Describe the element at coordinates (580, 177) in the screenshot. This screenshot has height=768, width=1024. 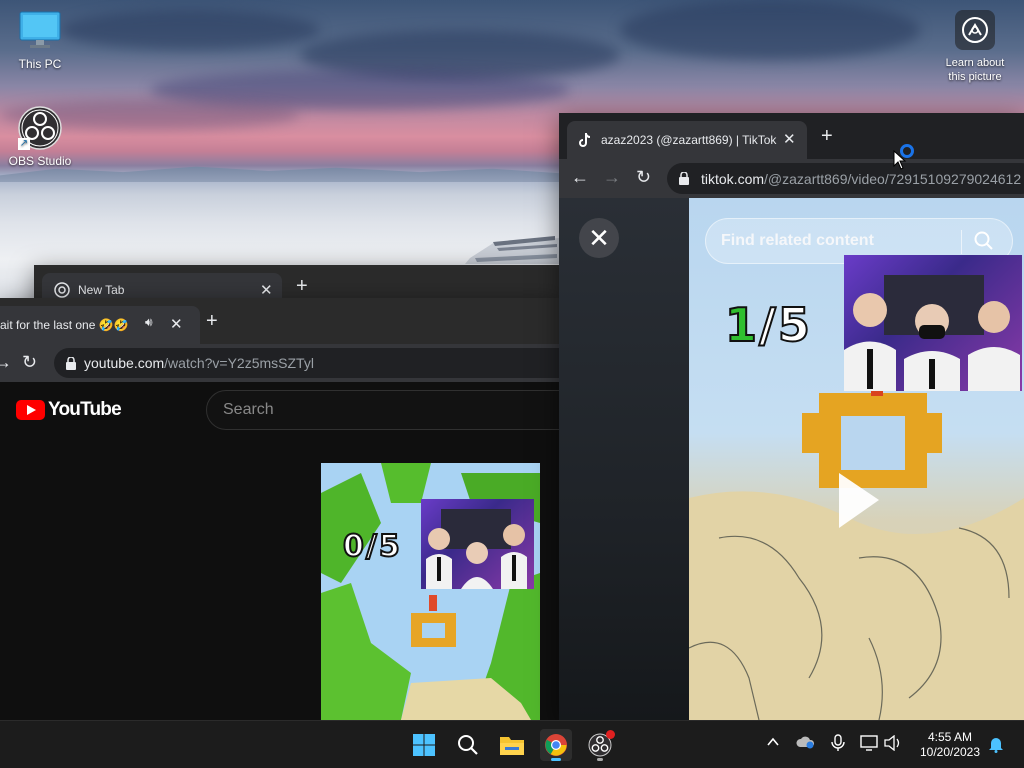
I see `back-icon: ←` at that location.